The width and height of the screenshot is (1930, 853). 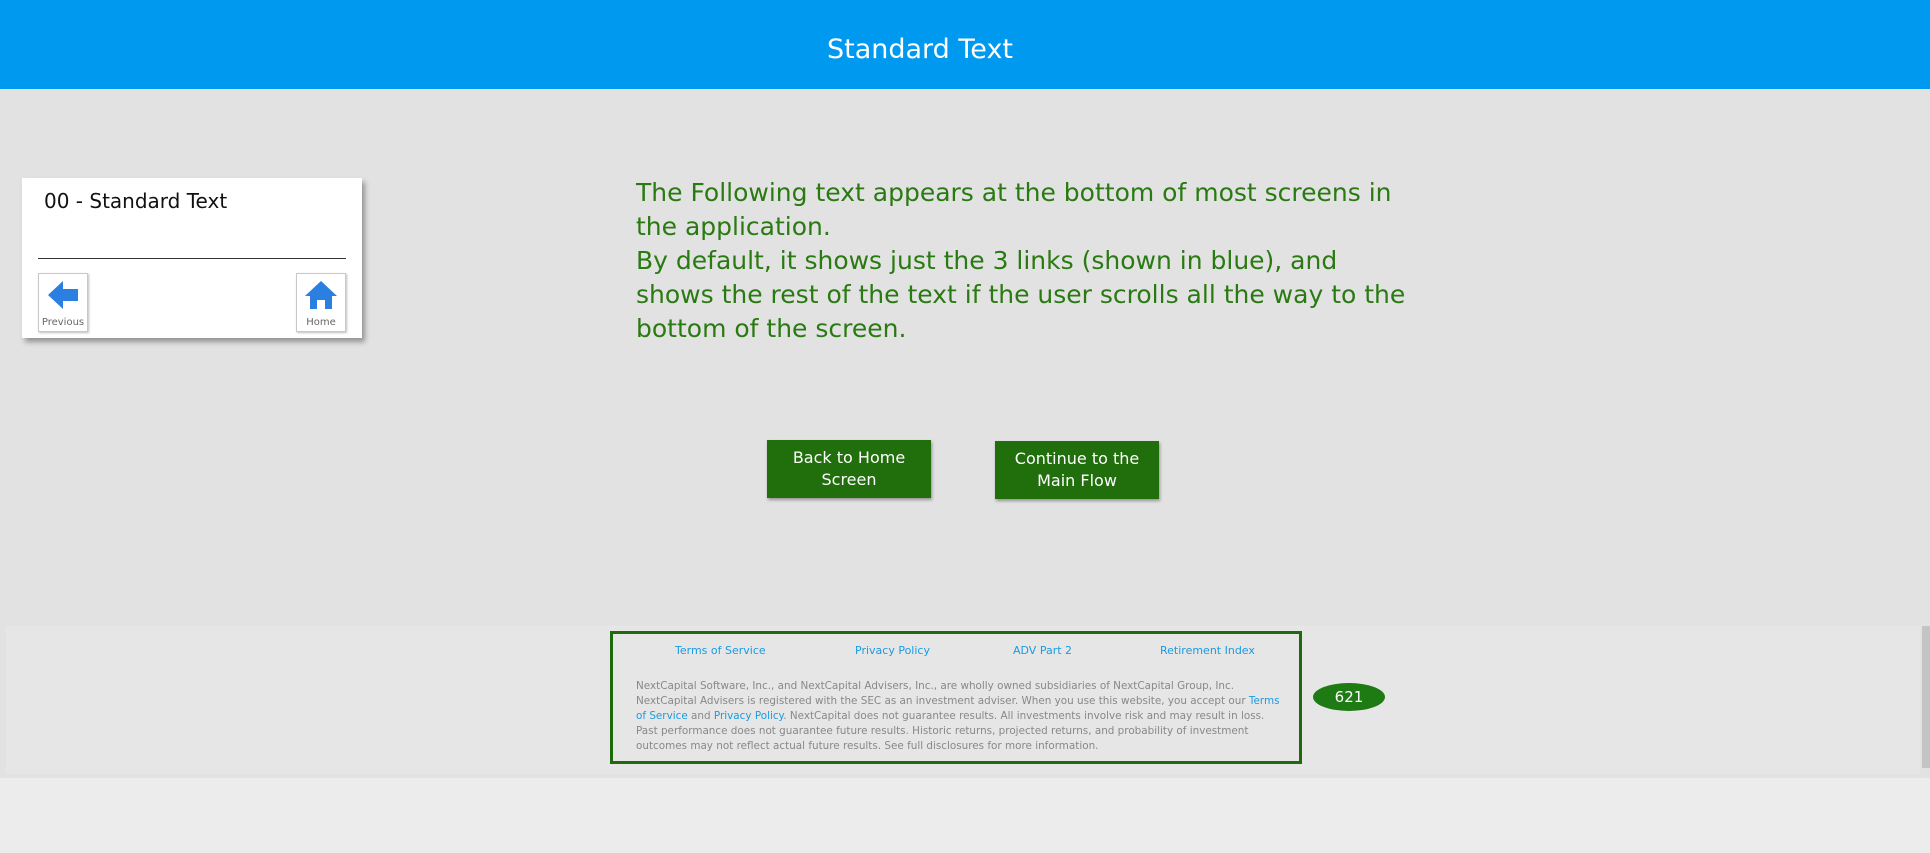 What do you see at coordinates (892, 650) in the screenshot?
I see `privacy-policy-link: Privacy Policy` at bounding box center [892, 650].